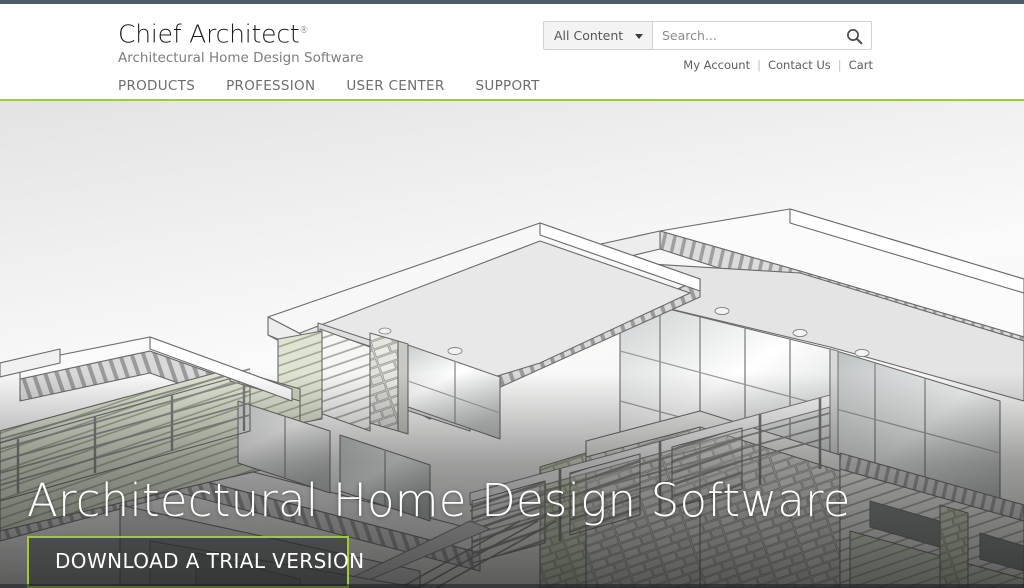 The height and width of the screenshot is (588, 1024). I want to click on registered-trademark-icon: ®, so click(304, 31).